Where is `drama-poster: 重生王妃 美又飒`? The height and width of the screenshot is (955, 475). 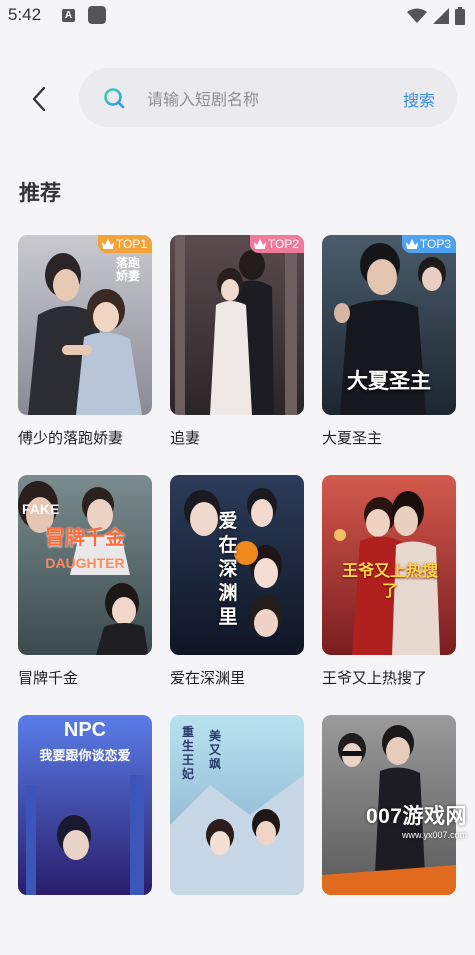
drama-poster: 重生王妃 美又飒 is located at coordinates (237, 805).